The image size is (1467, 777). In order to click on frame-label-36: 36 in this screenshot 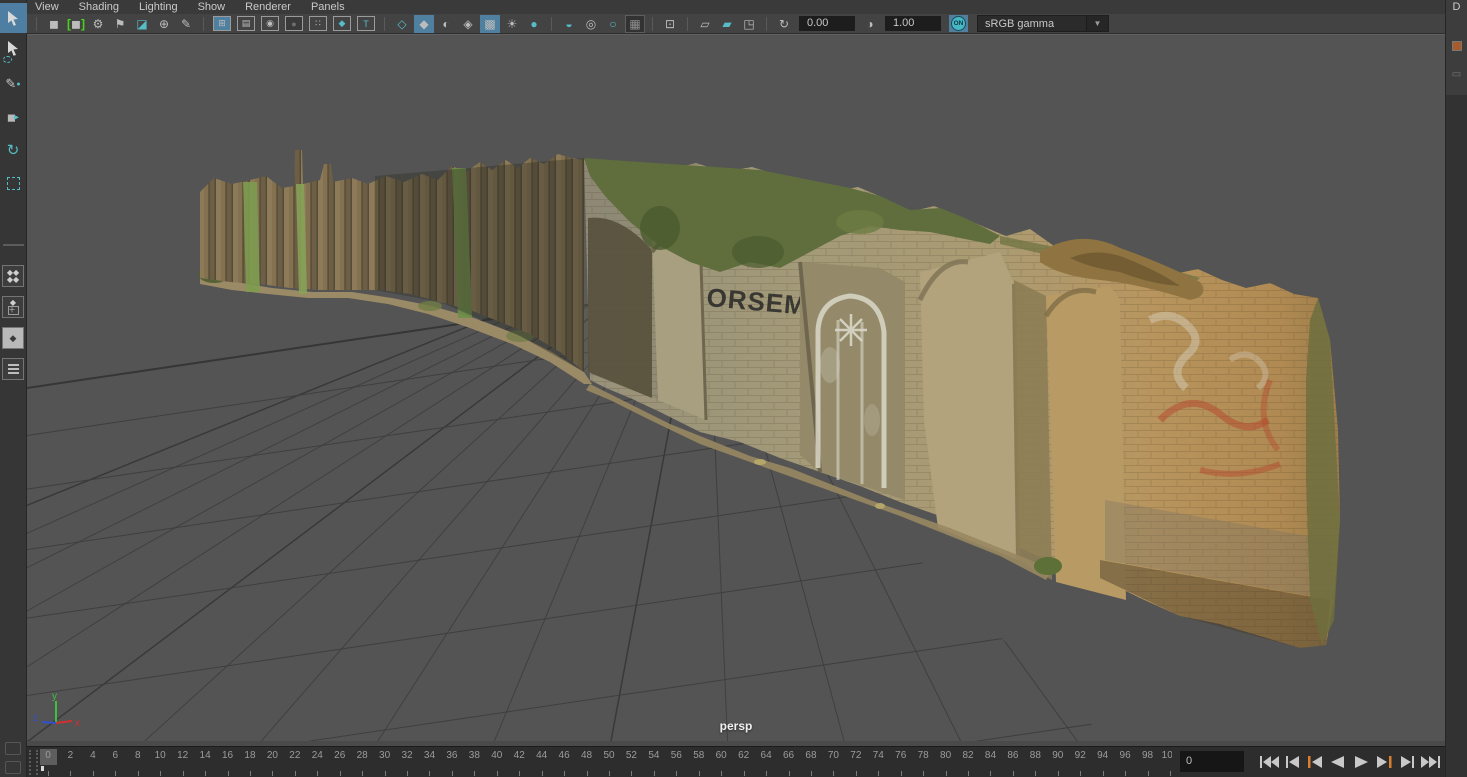, I will do `click(451, 755)`.